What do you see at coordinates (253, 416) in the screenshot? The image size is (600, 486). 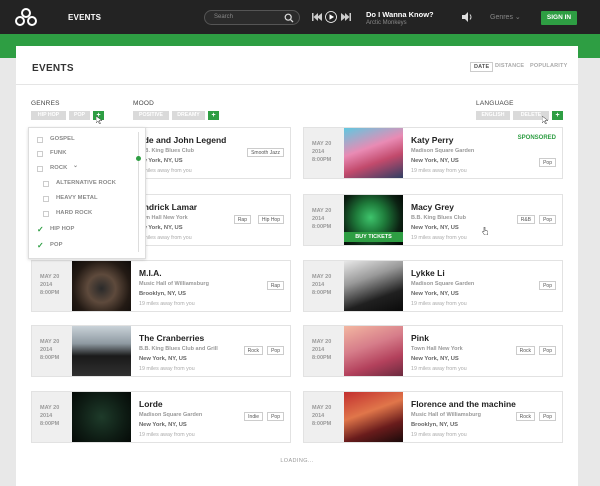 I see `genre-tag: Indie` at bounding box center [253, 416].